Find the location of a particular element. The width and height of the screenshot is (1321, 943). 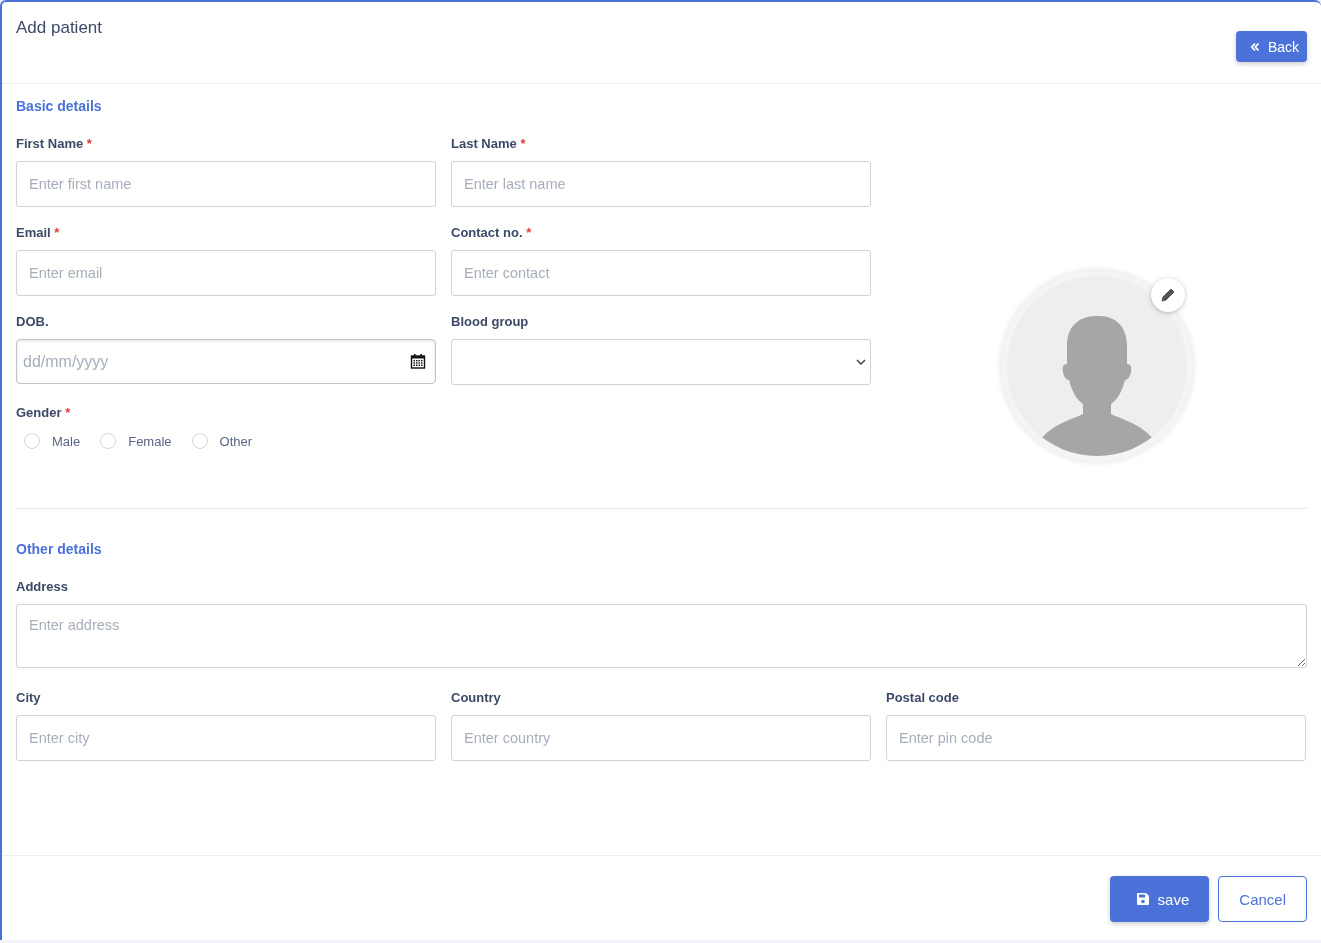

field-label: Blood group is located at coordinates (490, 321).